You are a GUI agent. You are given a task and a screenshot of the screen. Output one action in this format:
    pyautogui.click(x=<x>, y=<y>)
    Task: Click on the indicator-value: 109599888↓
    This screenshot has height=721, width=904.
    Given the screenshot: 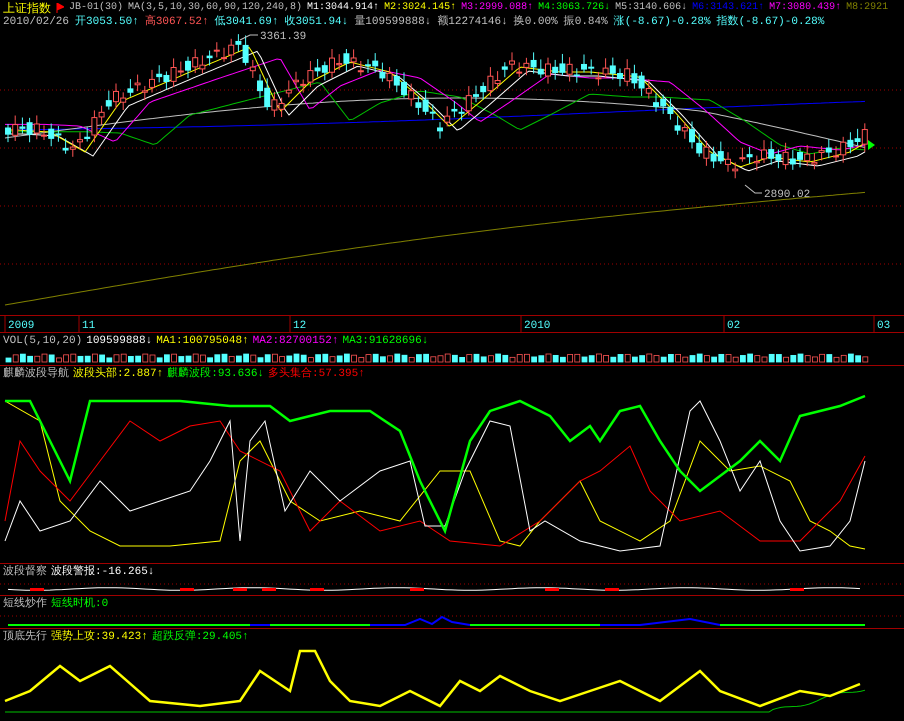 What is the action you would take?
    pyautogui.click(x=119, y=342)
    